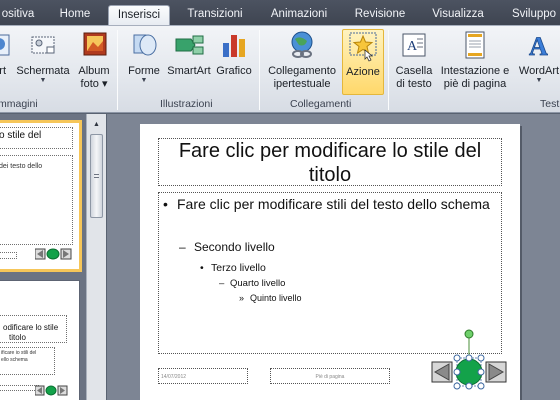 The width and height of the screenshot is (560, 400). I want to click on thumb-title-text: odificare lo stile, so click(31, 327).